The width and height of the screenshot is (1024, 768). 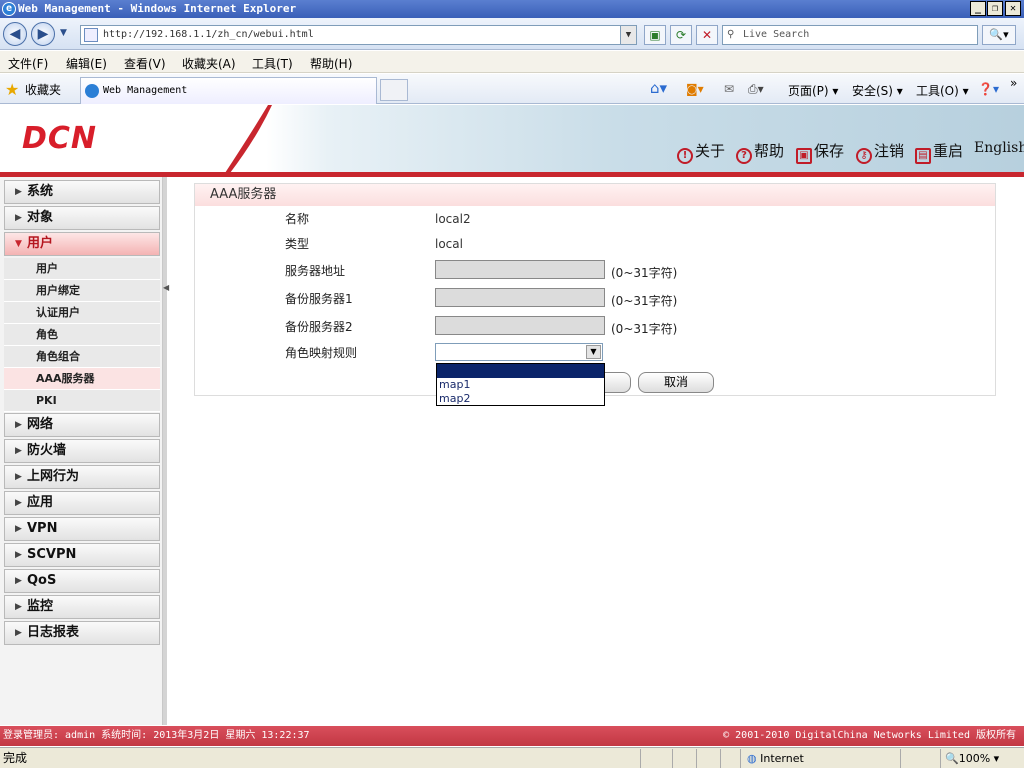 I want to click on address-input: http://192.168.1.1/zh_cn/webui.html ▼, so click(x=358, y=35).